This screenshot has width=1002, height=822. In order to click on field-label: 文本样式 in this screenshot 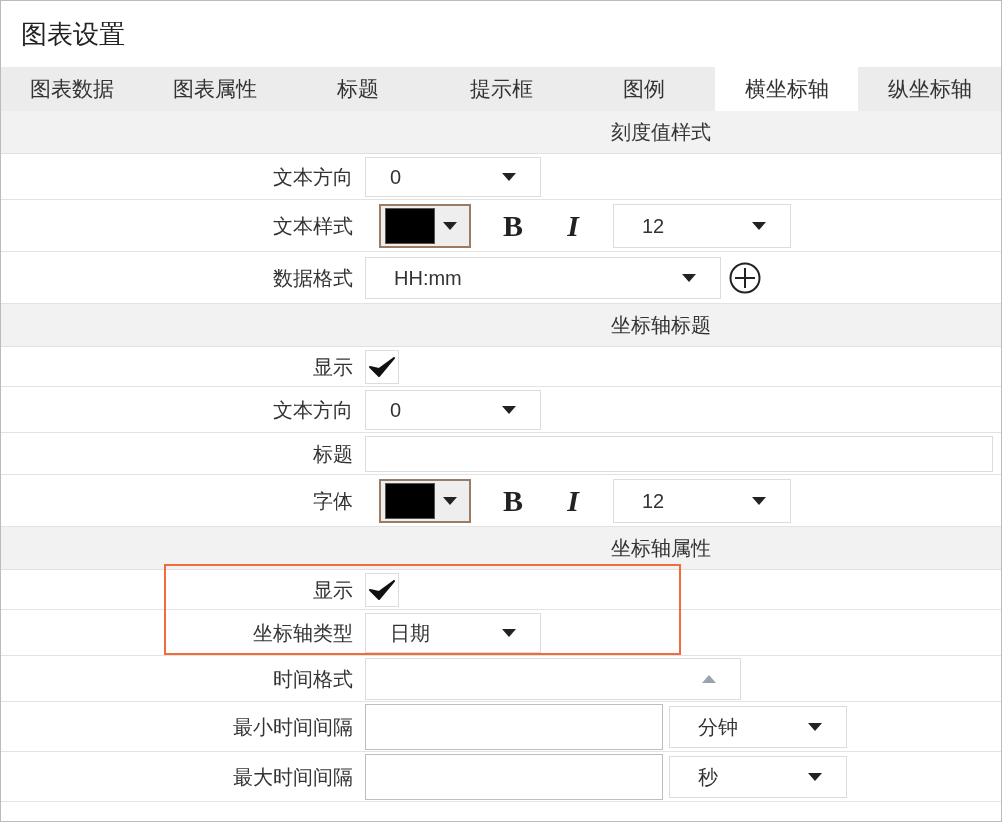, I will do `click(313, 226)`.